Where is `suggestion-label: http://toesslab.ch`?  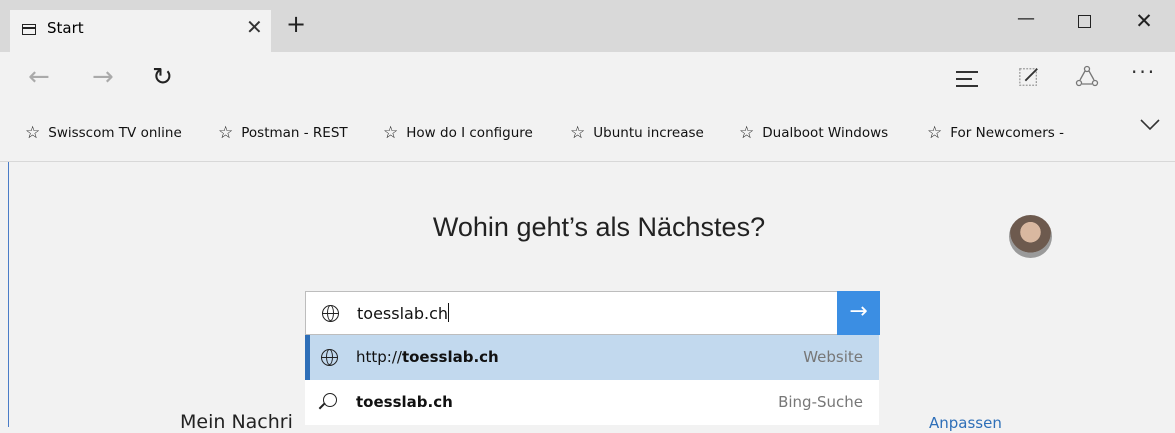
suggestion-label: http://toesslab.ch is located at coordinates (427, 357).